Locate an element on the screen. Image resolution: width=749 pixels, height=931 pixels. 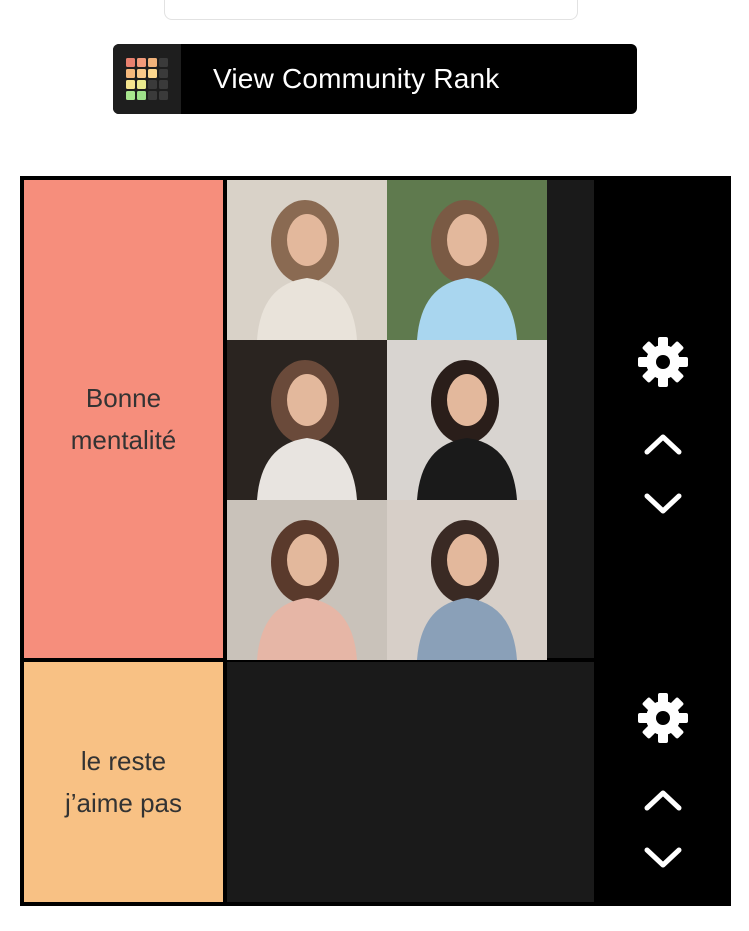
grid-icon is located at coordinates (147, 79).